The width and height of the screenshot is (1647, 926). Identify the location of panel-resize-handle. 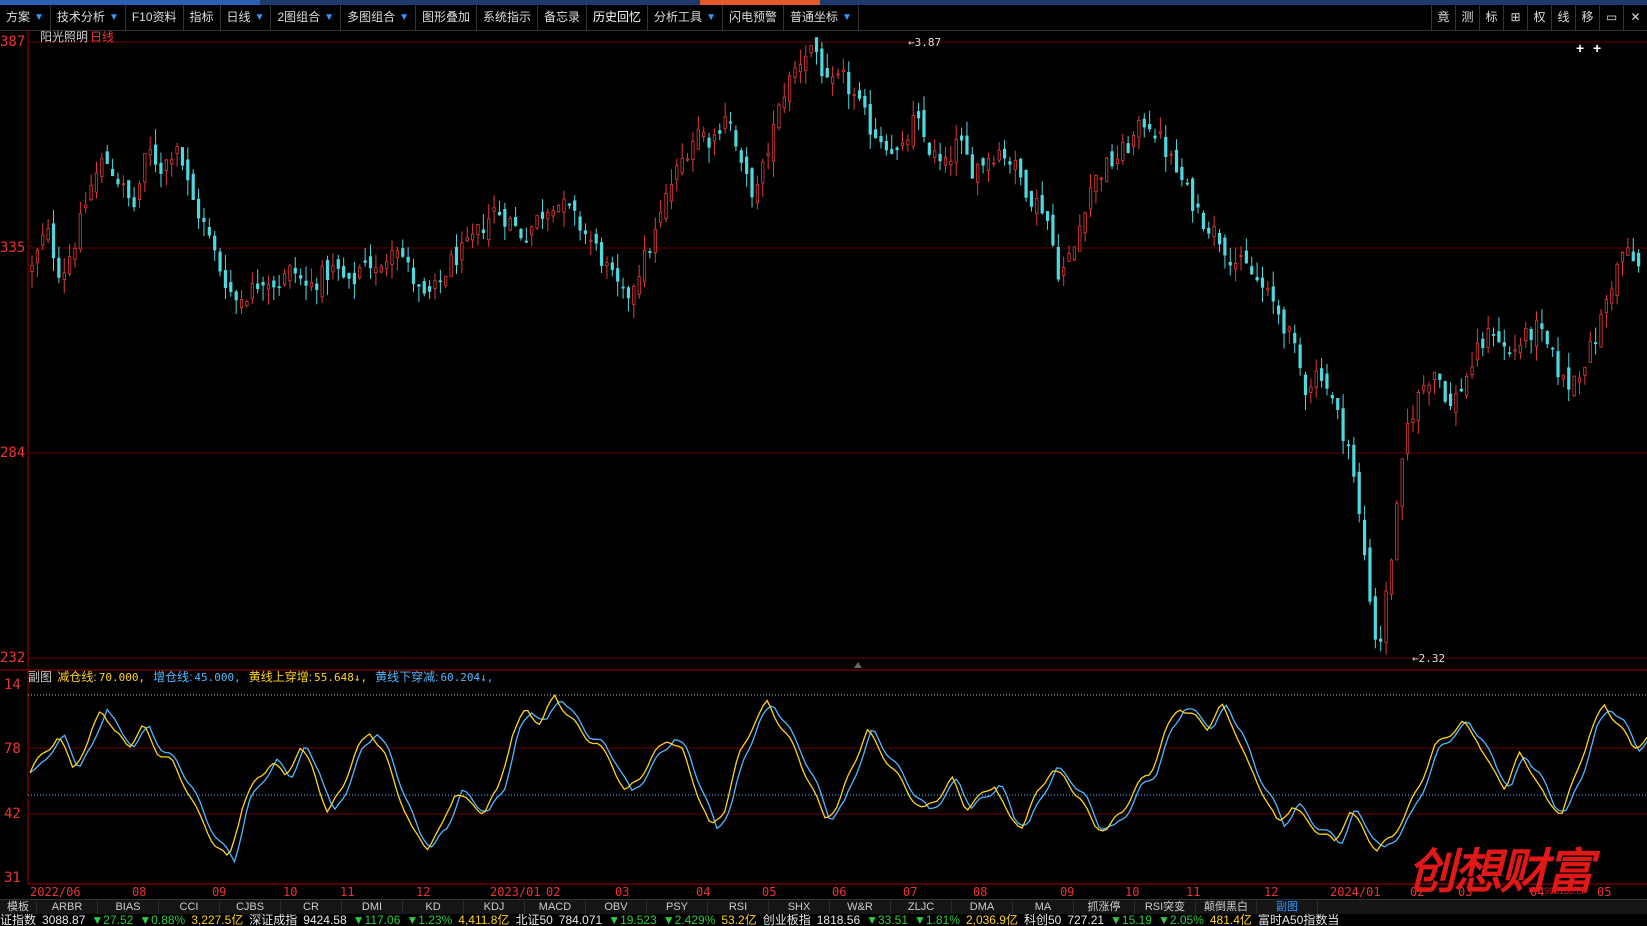
(858, 665).